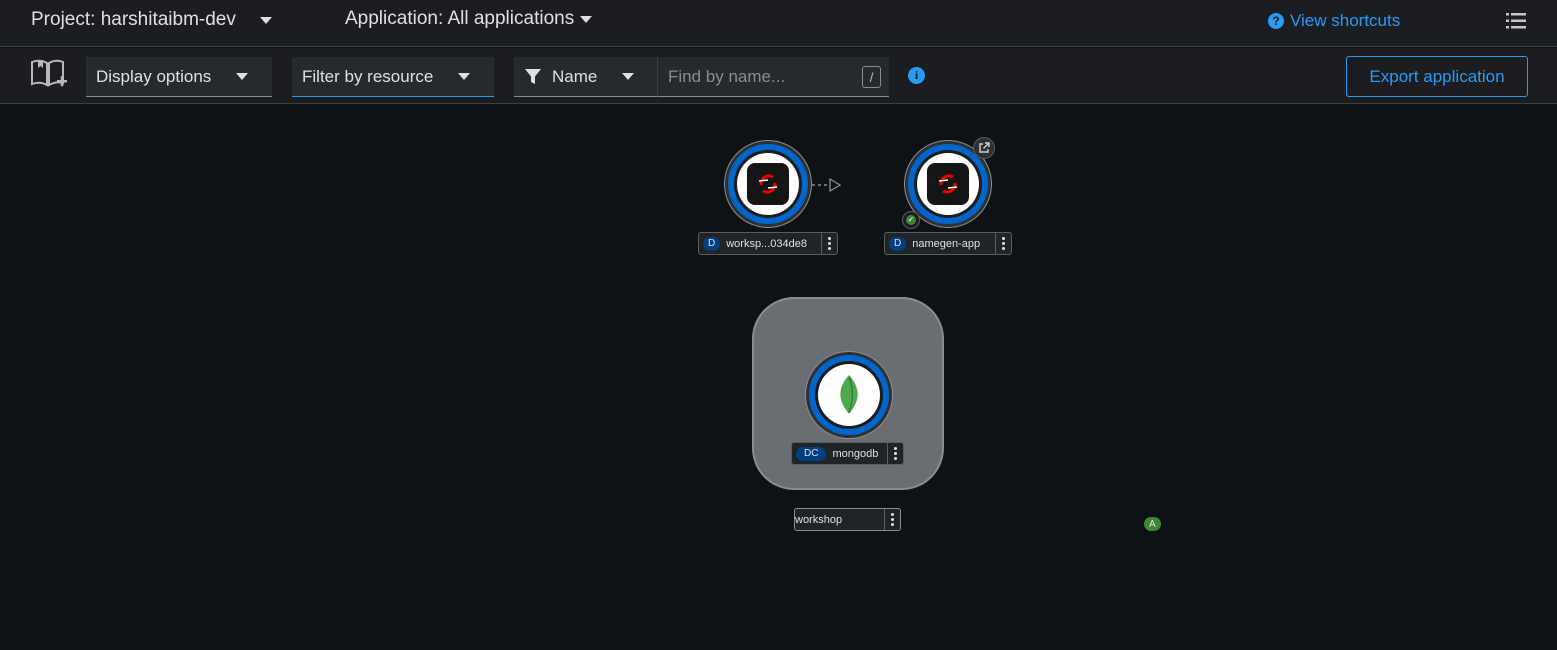 This screenshot has width=1557, height=650. I want to click on node-name: worksp...034de8, so click(766, 243).